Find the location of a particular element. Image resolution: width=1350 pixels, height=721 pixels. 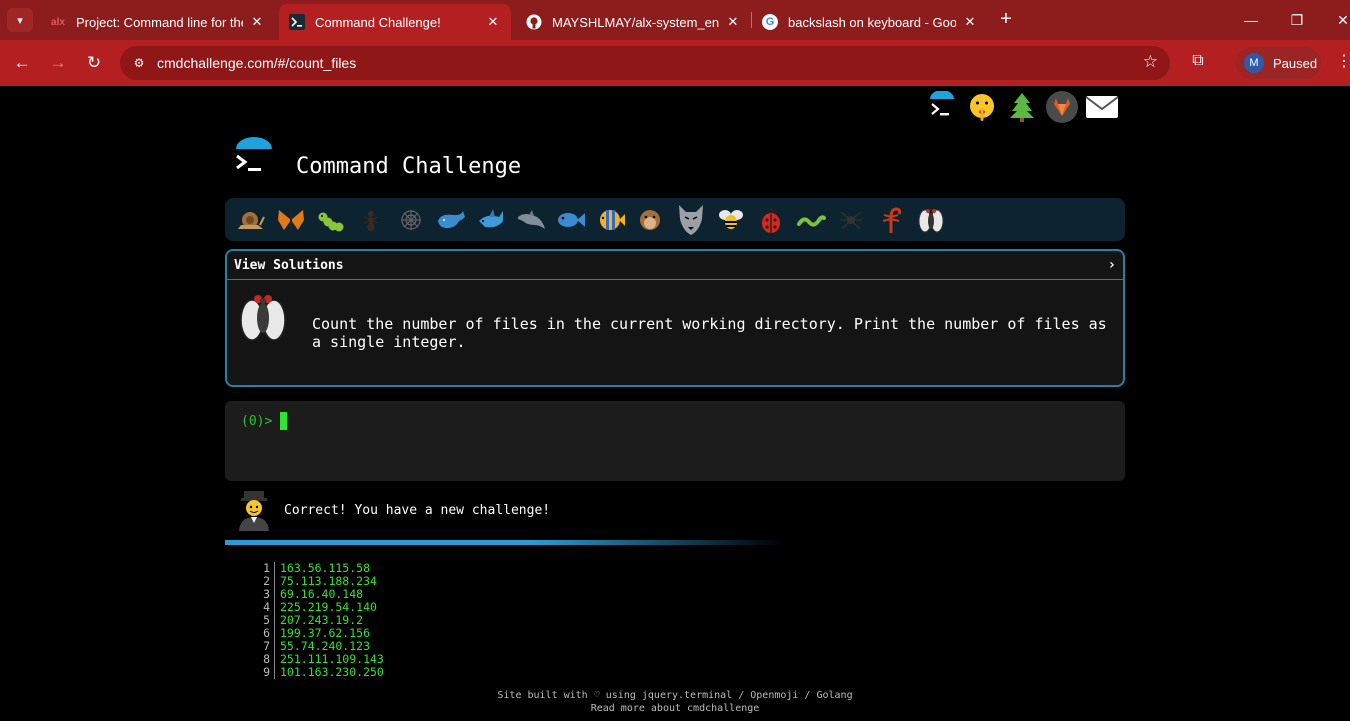

forward-button: → is located at coordinates (58, 63).